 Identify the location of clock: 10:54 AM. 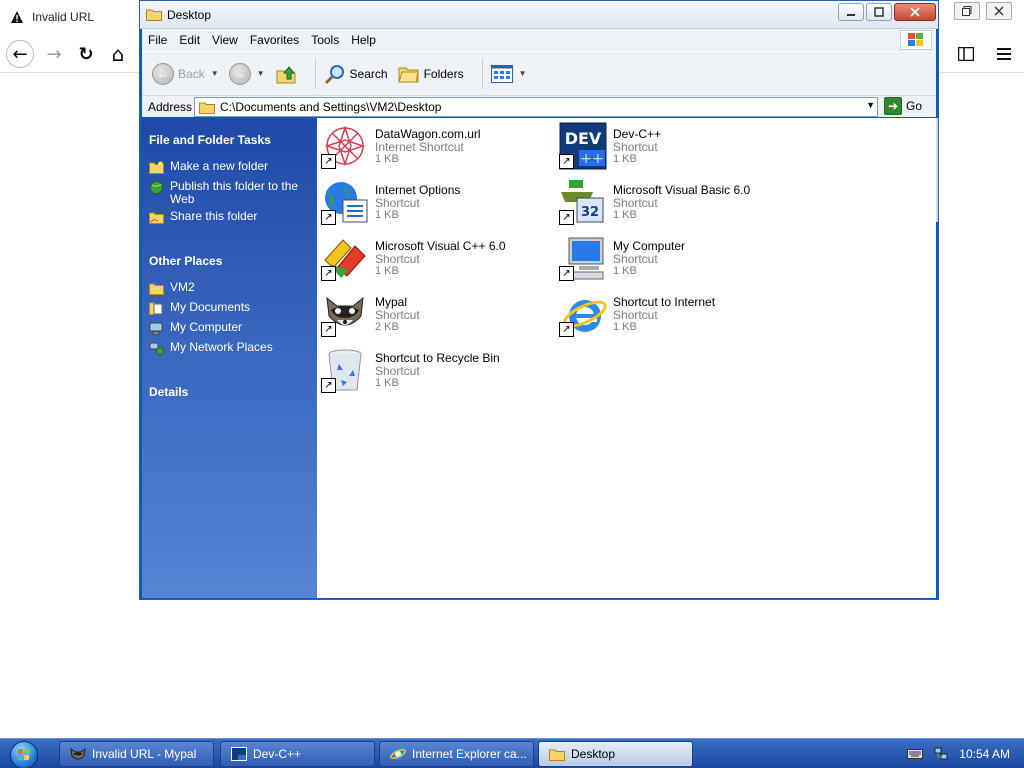
(984, 754).